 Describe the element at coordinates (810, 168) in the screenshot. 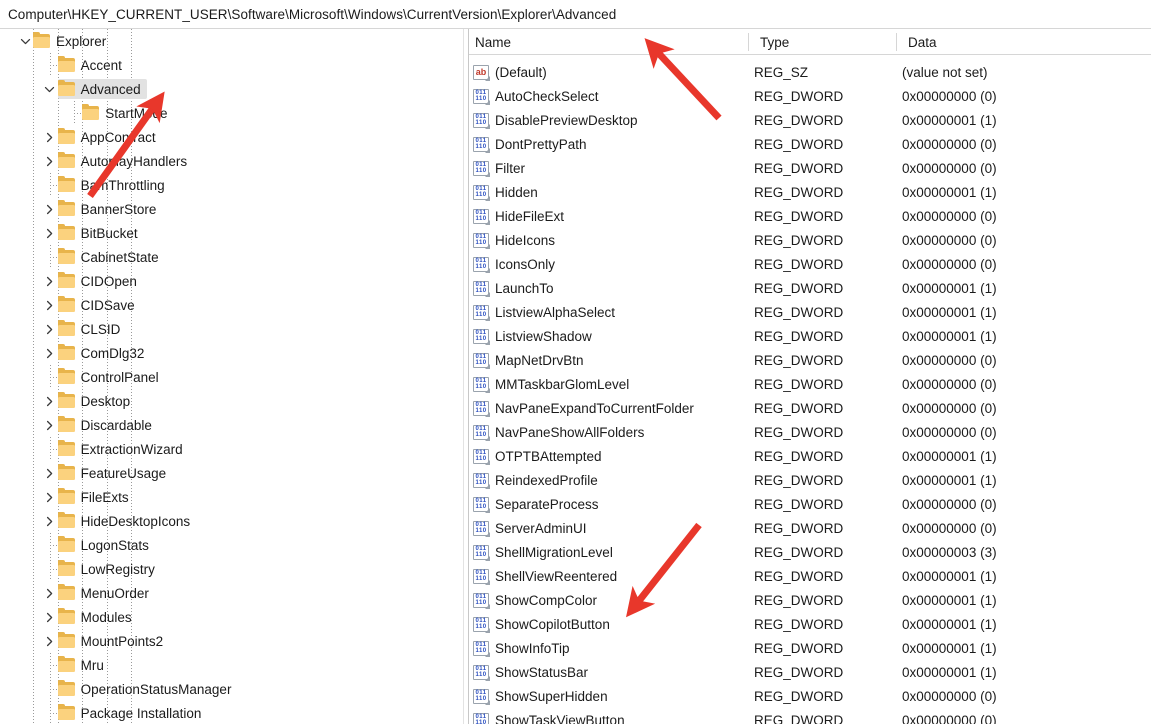

I see `value-row: 011 110 Filter REG_DWORD 0x00000000 (0)` at that location.